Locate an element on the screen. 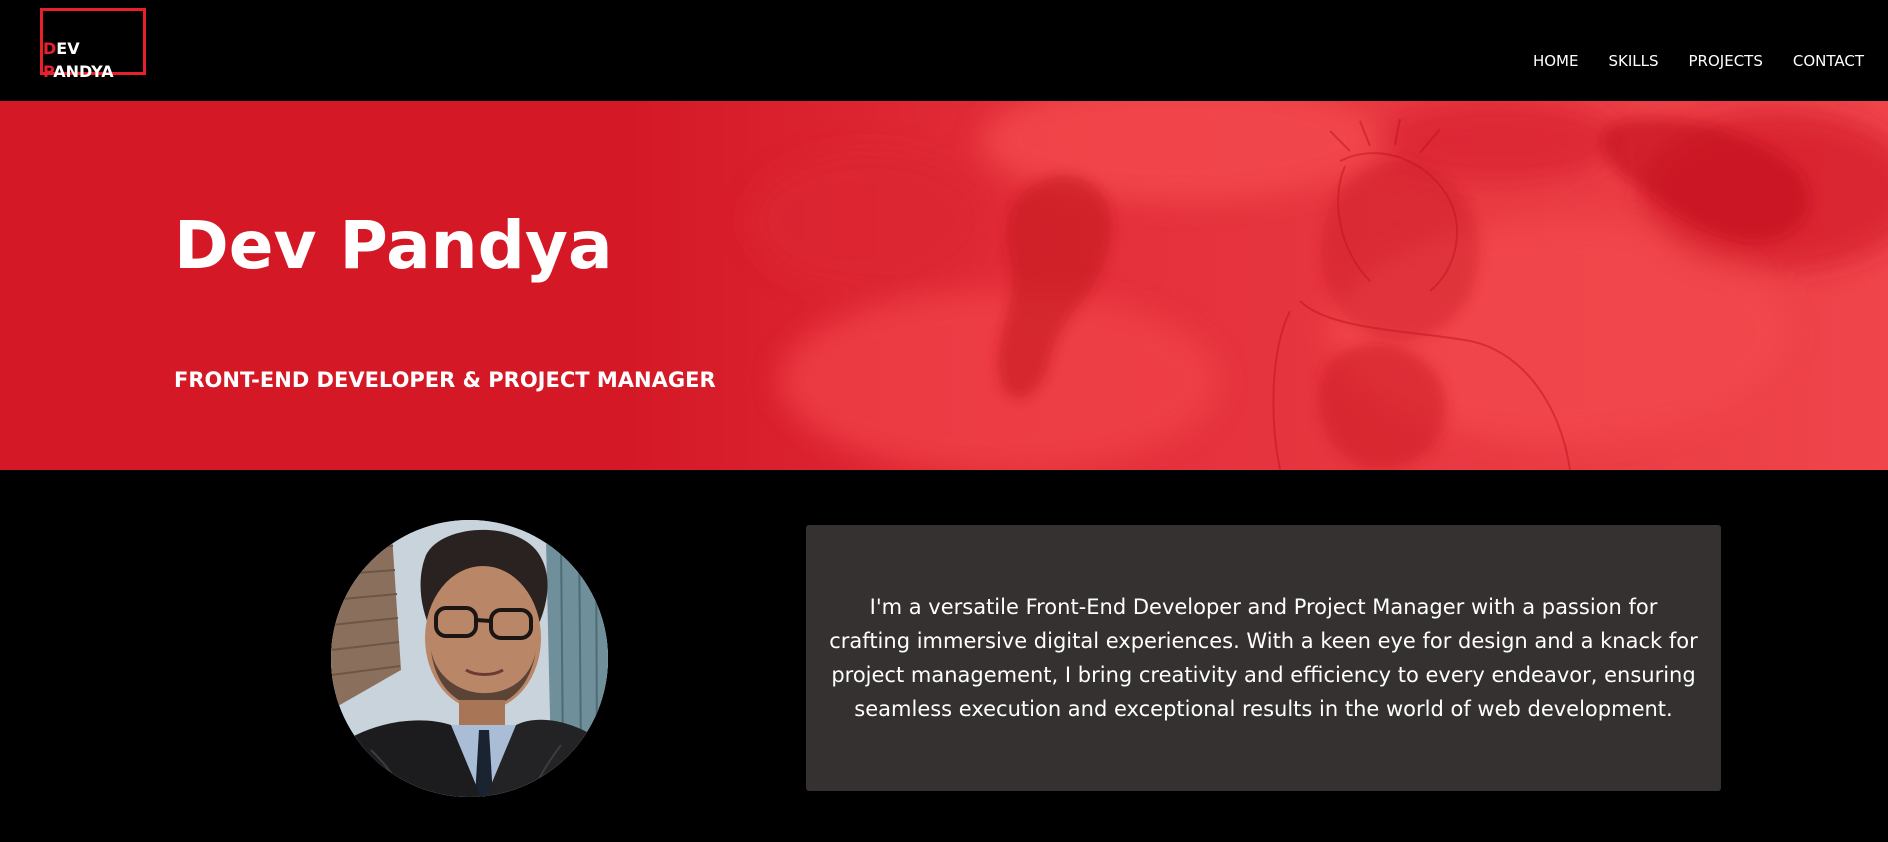 Image resolution: width=1888 pixels, height=842 pixels. logo-initial-d: D is located at coordinates (50, 48).